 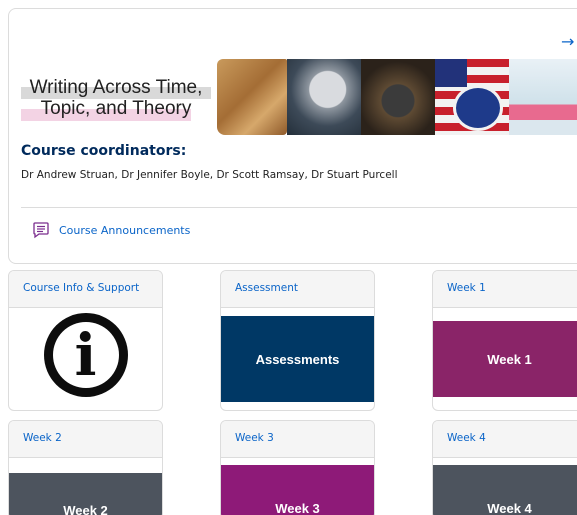 What do you see at coordinates (41, 230) in the screenshot?
I see `chat-message-icon` at bounding box center [41, 230].